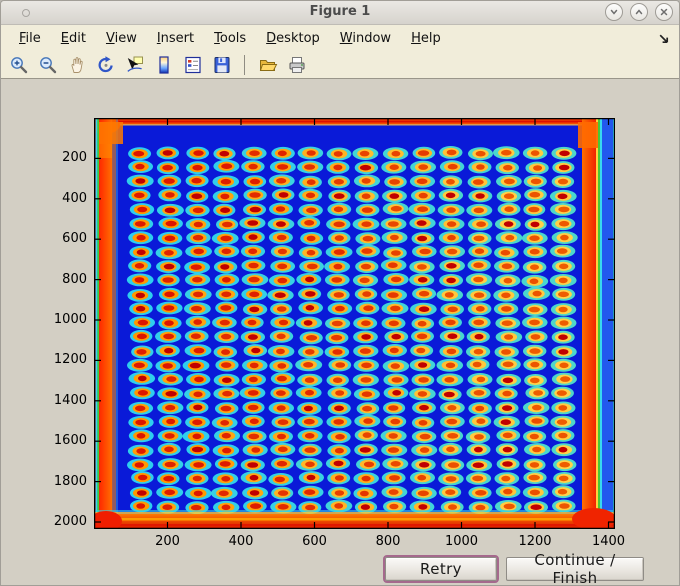 This screenshot has width=680, height=586. Describe the element at coordinates (340, 65) in the screenshot. I see `tool-bar` at that location.